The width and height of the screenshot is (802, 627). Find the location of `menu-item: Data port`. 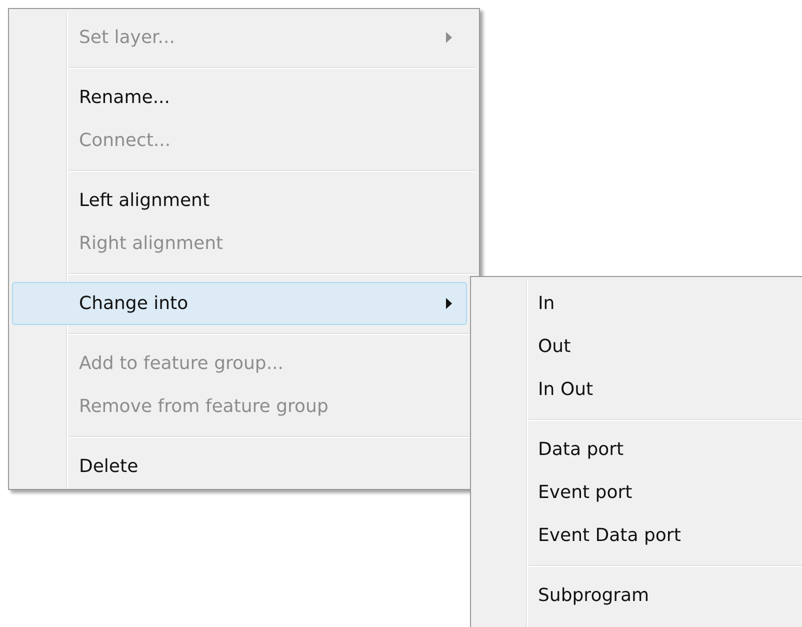

menu-item: Data port is located at coordinates (638, 449).